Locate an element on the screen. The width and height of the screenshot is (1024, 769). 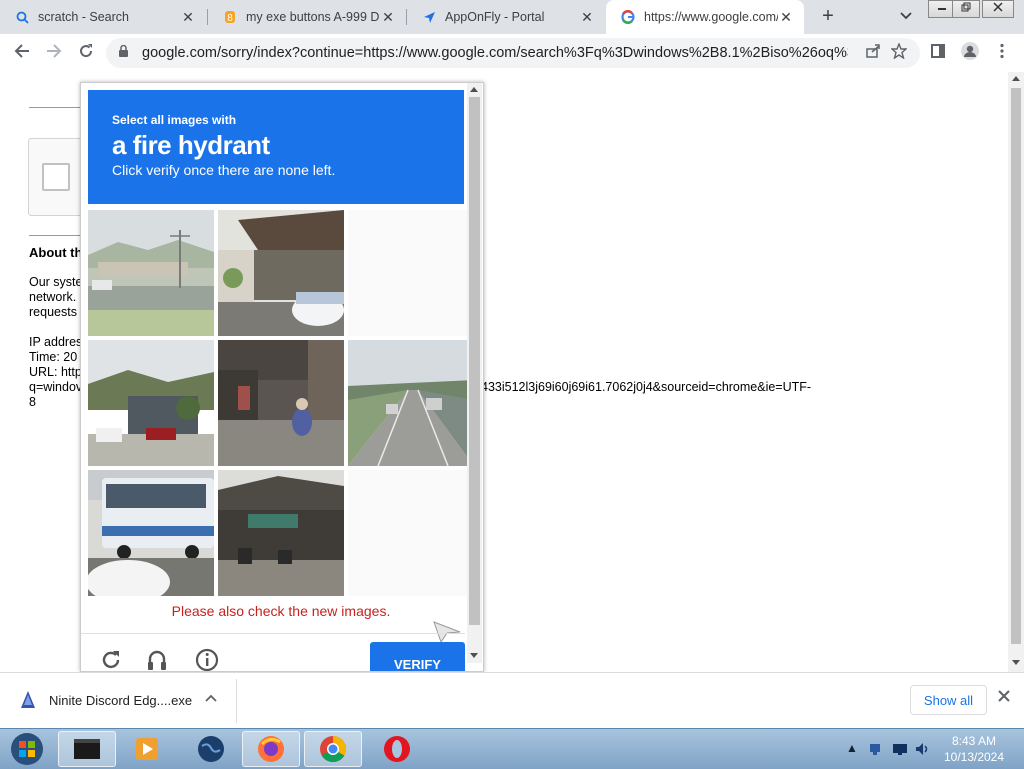
favicon-orange: 8 is located at coordinates (230, 17).